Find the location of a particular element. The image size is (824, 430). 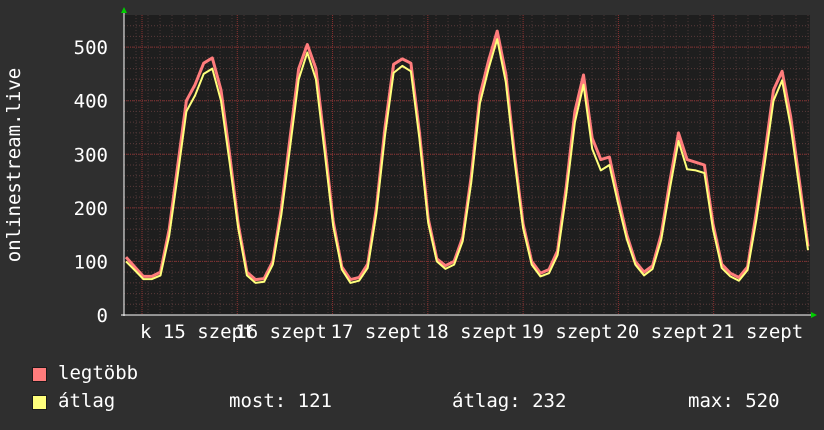

y-tick-label: 200 is located at coordinates (91, 209).